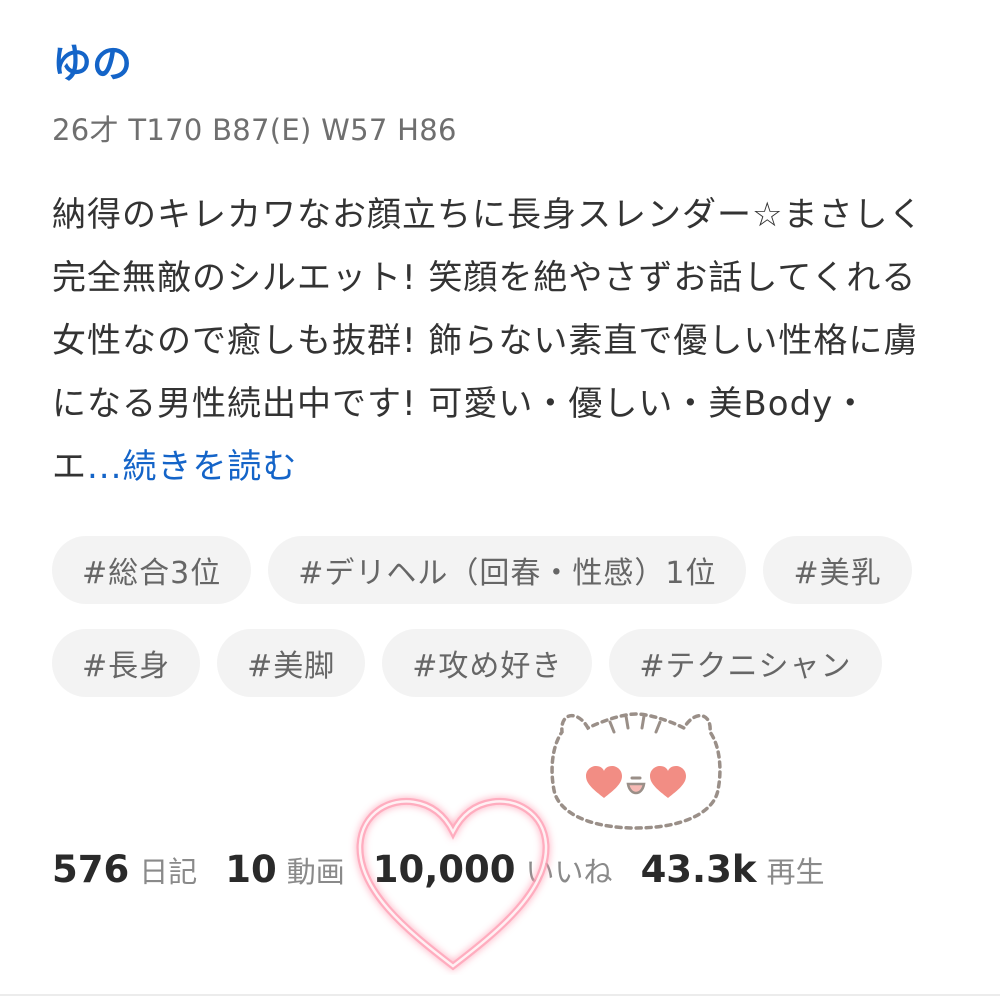 This screenshot has width=1000, height=1000. Describe the element at coordinates (487, 663) in the screenshot. I see `tag-chip: #攻め好き` at that location.